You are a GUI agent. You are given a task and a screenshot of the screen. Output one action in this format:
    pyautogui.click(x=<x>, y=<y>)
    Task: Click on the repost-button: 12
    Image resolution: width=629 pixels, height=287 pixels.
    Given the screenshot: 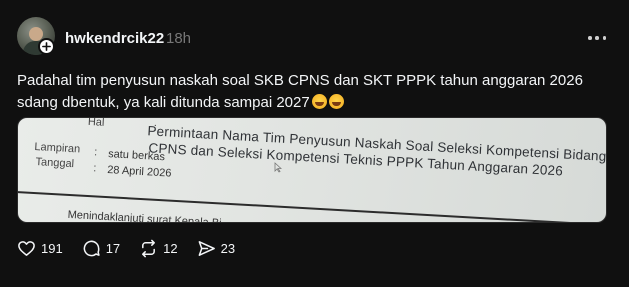 What is the action you would take?
    pyautogui.click(x=158, y=248)
    